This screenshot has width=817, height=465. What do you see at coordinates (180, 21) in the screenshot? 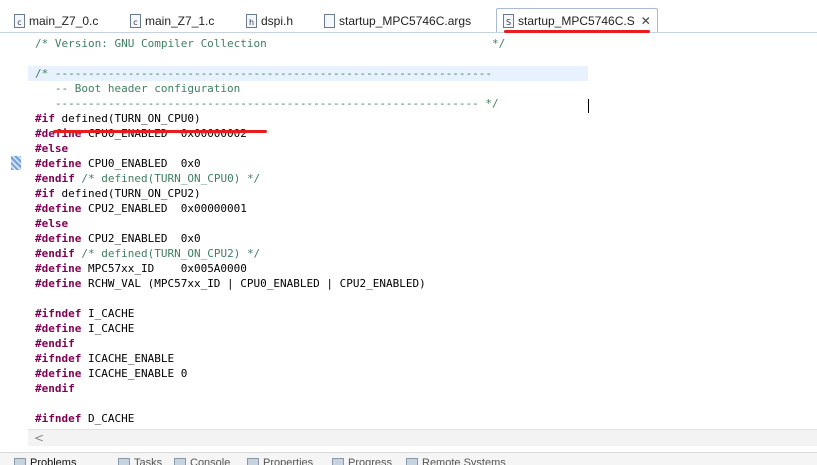
I see `tab-label: main_Z7_1.c` at bounding box center [180, 21].